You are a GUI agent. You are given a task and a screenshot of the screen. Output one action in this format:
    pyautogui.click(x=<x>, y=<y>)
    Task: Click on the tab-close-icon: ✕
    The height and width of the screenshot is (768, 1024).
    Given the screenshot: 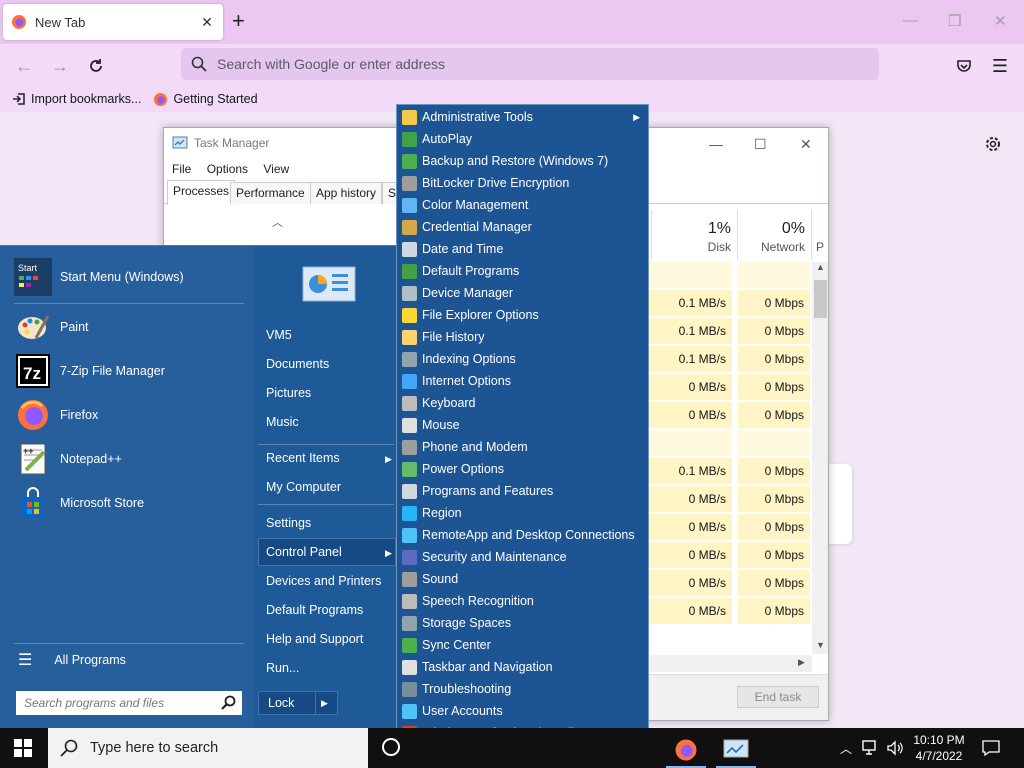 What is the action you would take?
    pyautogui.click(x=207, y=22)
    